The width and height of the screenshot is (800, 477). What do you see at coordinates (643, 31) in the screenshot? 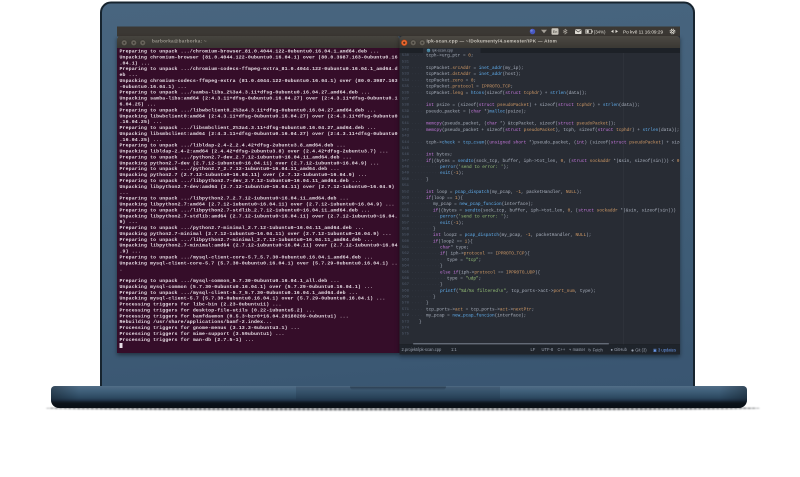
I see `svg-text: Po kvě 11 16:09:29` at bounding box center [643, 31].